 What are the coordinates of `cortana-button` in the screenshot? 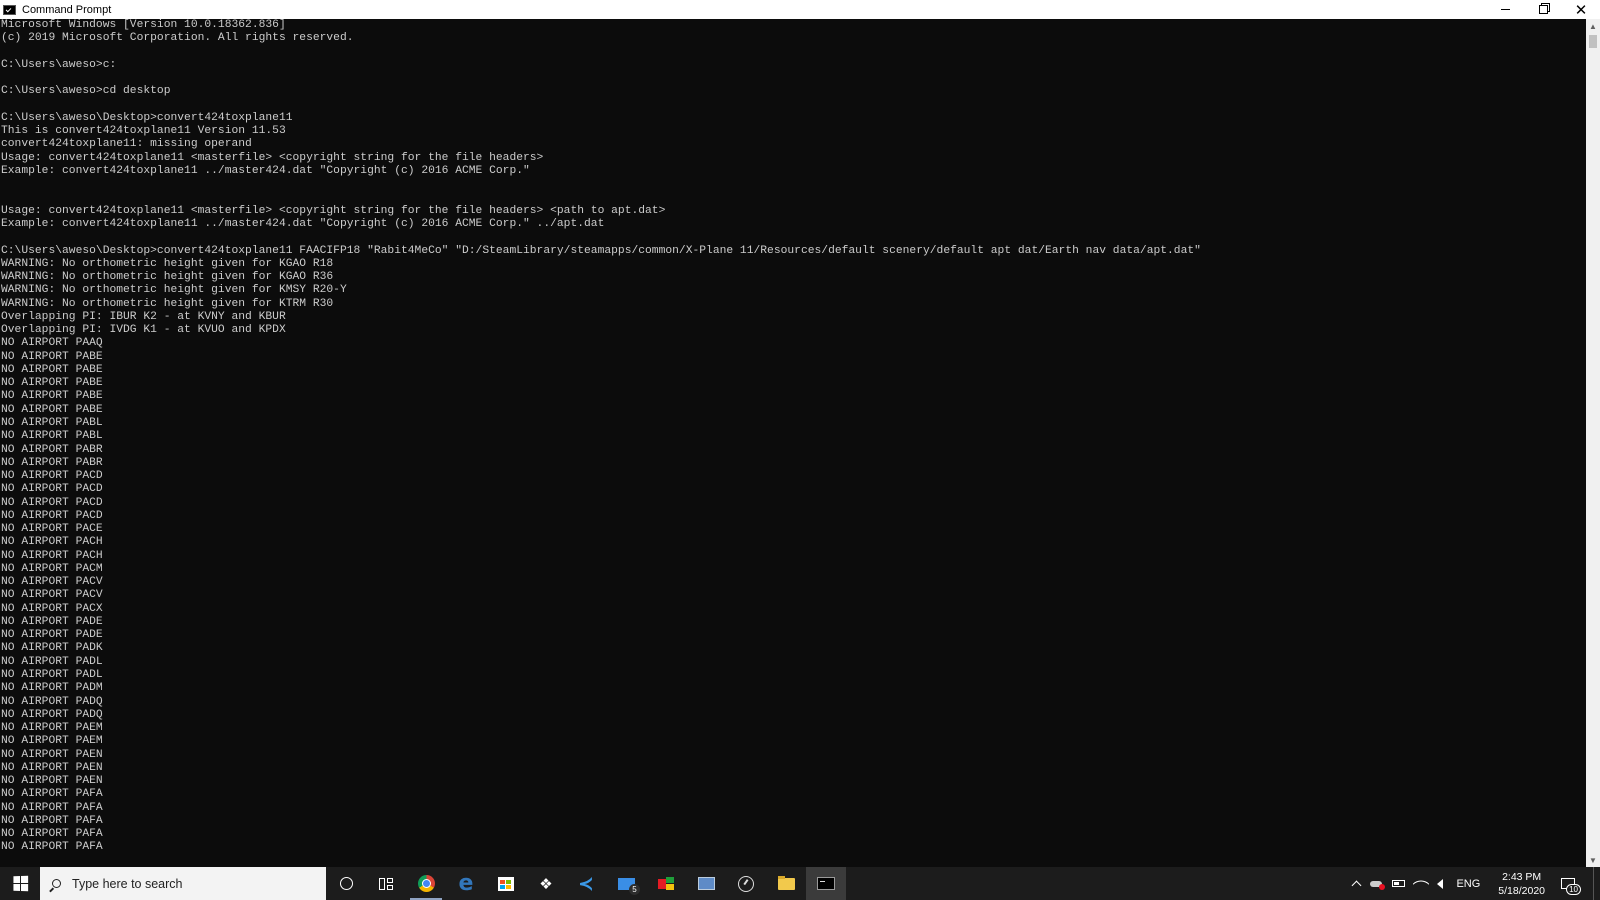 It's located at (346, 883).